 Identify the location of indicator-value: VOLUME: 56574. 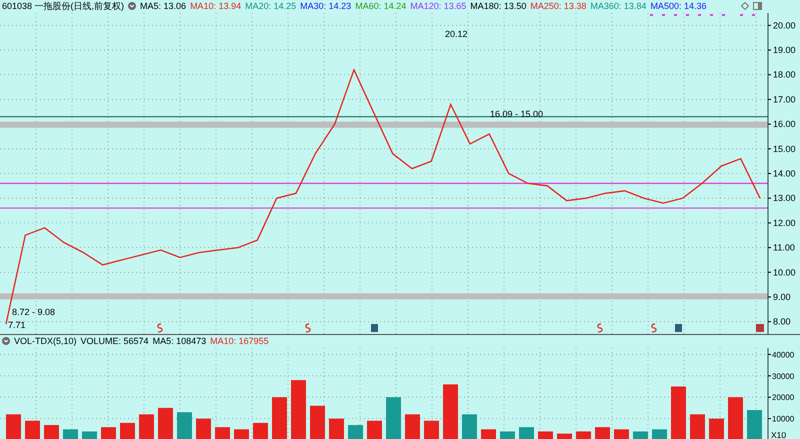
(114, 341).